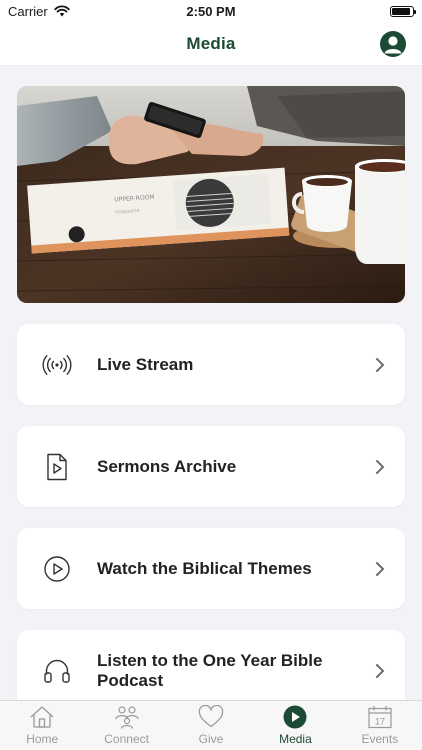 This screenshot has height=750, width=422. I want to click on menu-card-sermons-archive: Sermons Archive, so click(211, 466).